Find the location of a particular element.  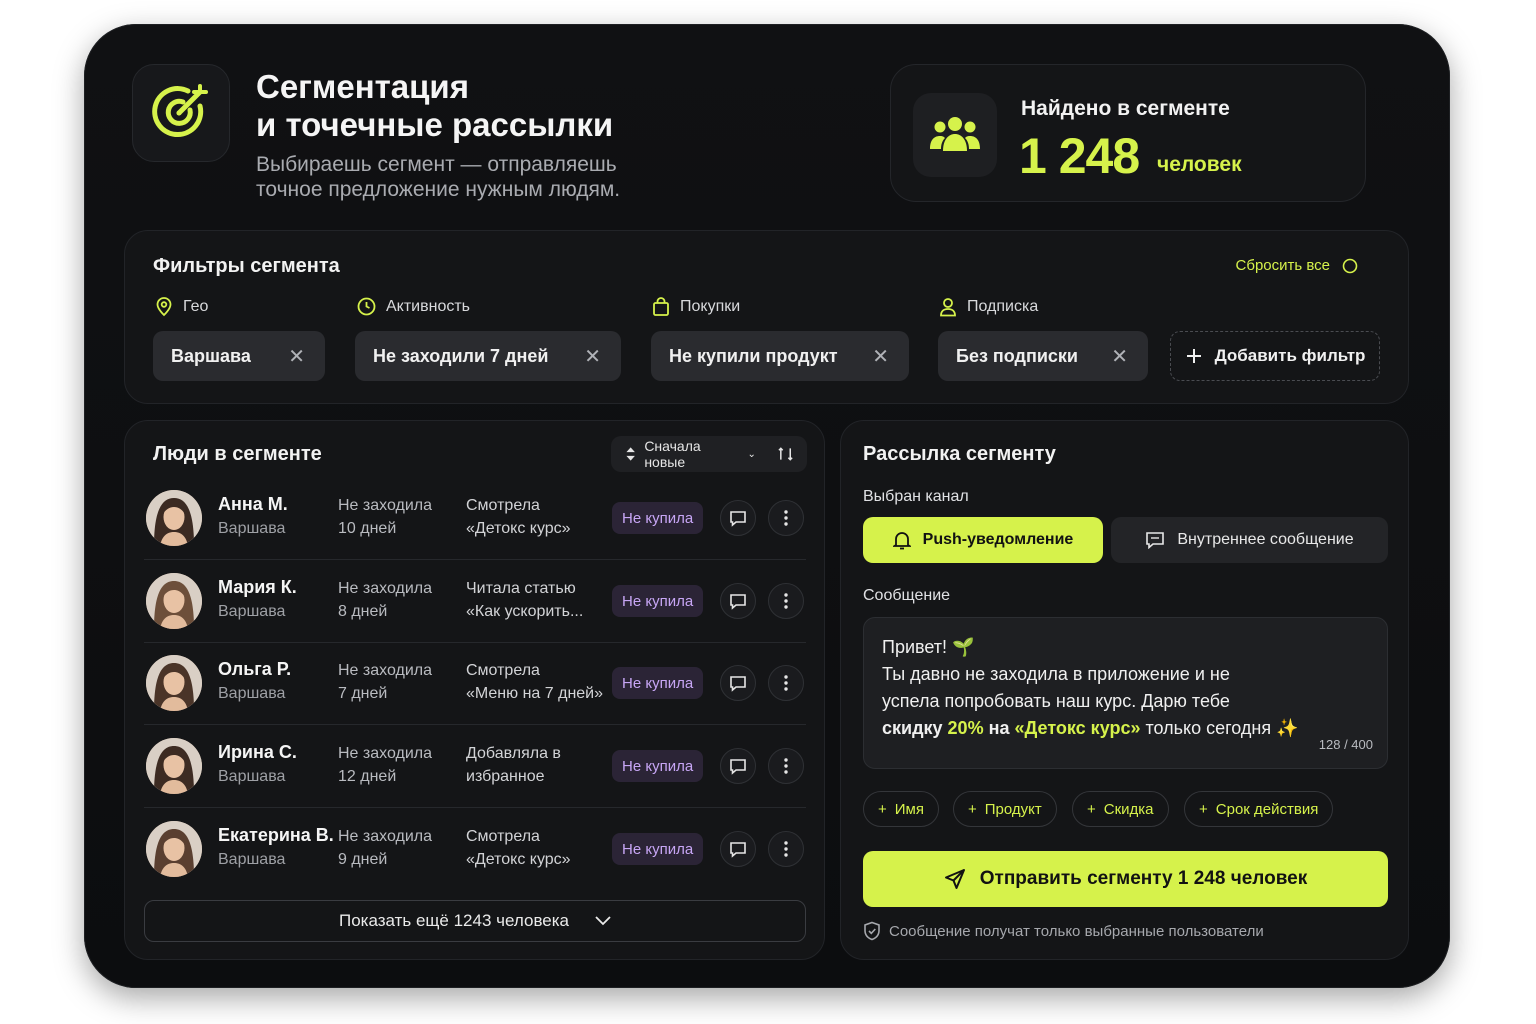

person-activity: Не заходила 9 дней is located at coordinates (385, 848).